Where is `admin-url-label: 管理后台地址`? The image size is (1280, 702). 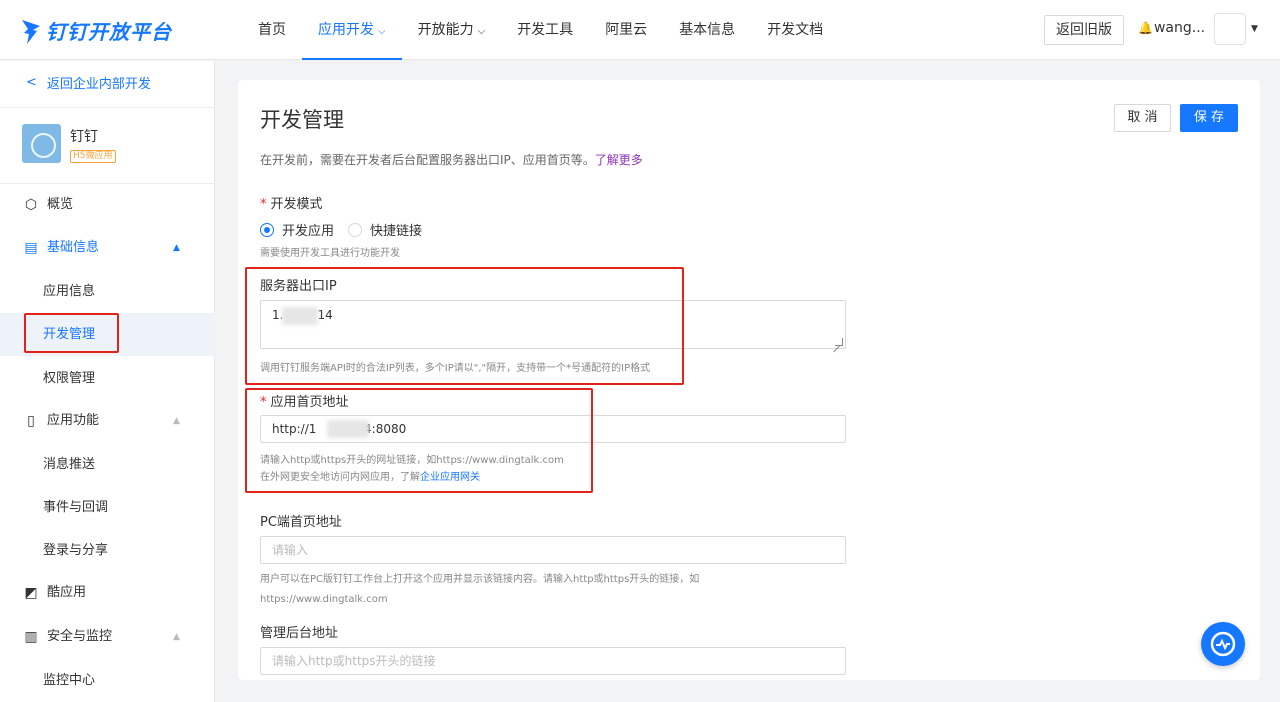 admin-url-label: 管理后台地址 is located at coordinates (299, 633).